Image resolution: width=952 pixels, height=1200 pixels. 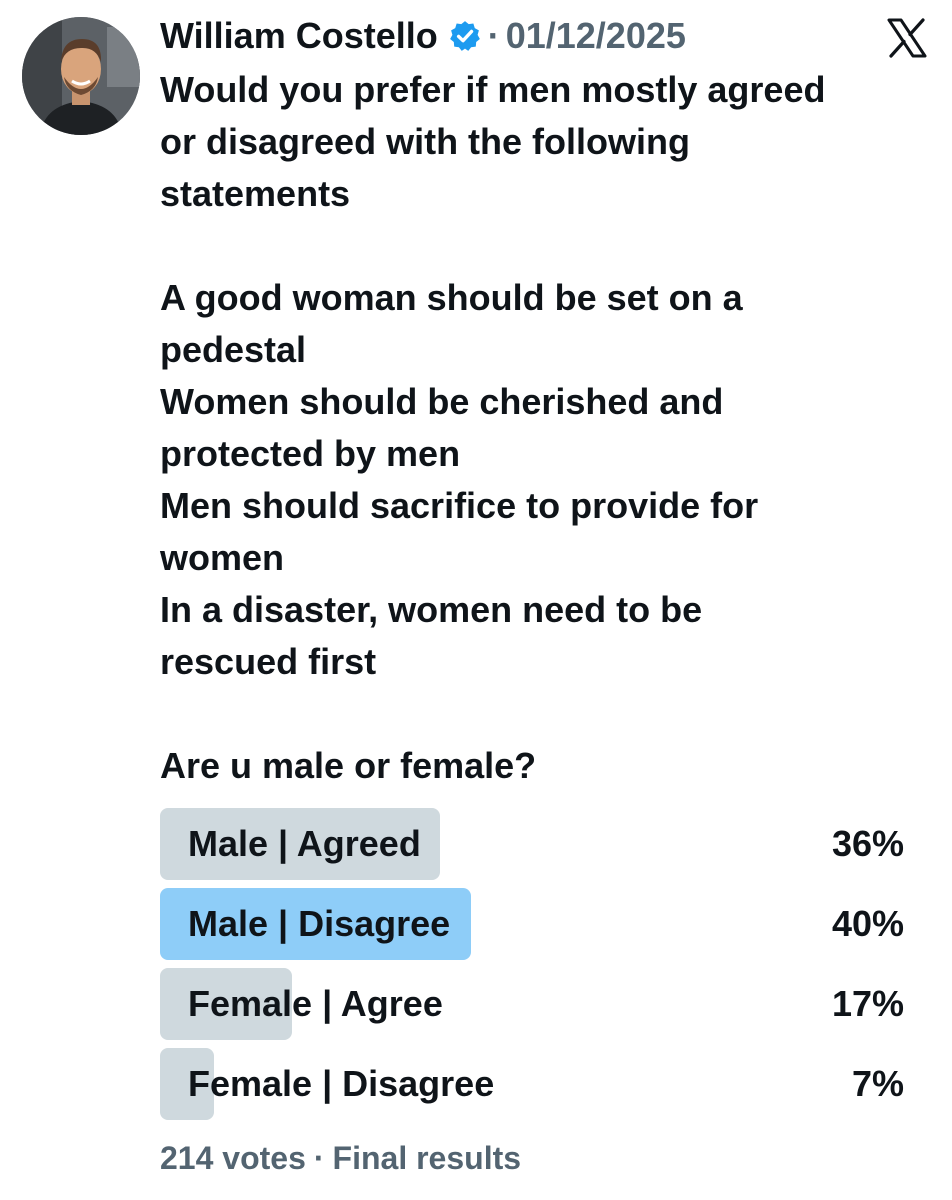 I want to click on post-line: Would you prefer if men mostly agreed, so click(x=493, y=89).